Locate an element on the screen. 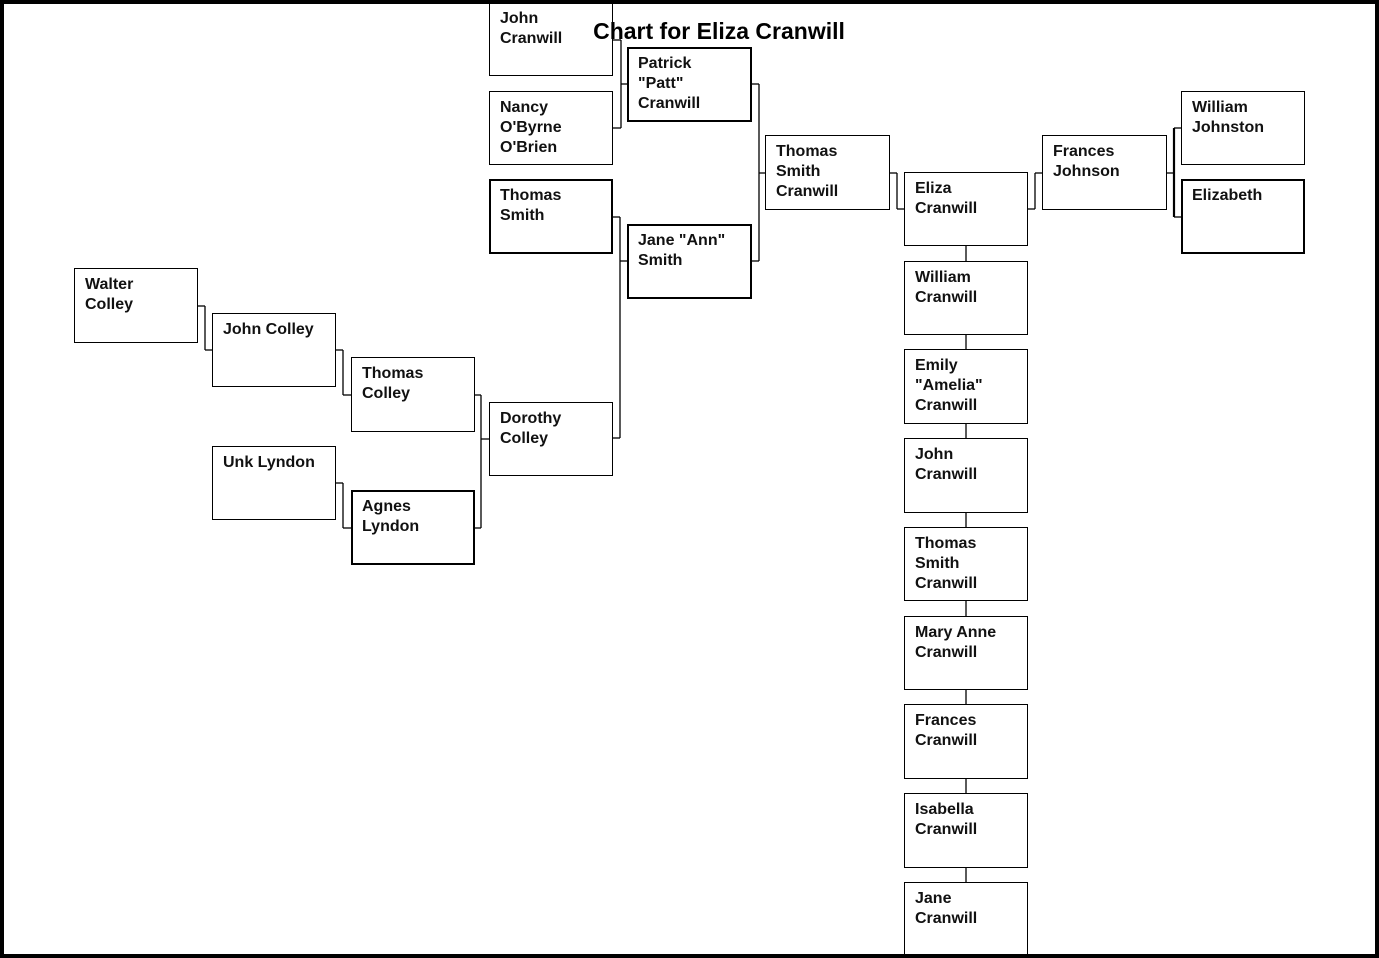 The image size is (1379, 958). sibling-box: John Cranwill is located at coordinates (966, 475).